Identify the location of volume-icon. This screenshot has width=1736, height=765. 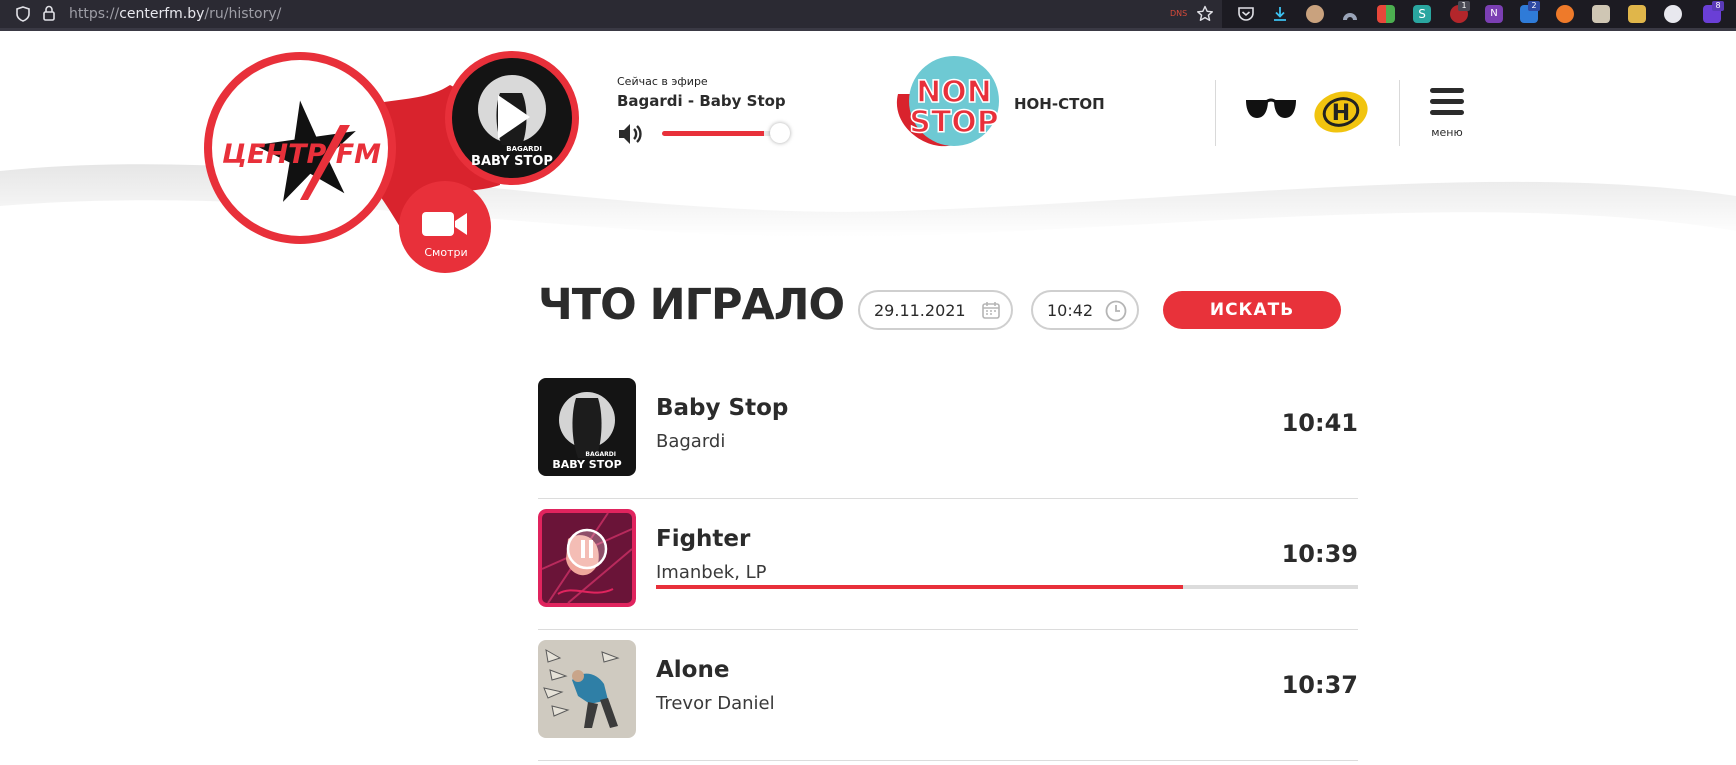
(630, 134).